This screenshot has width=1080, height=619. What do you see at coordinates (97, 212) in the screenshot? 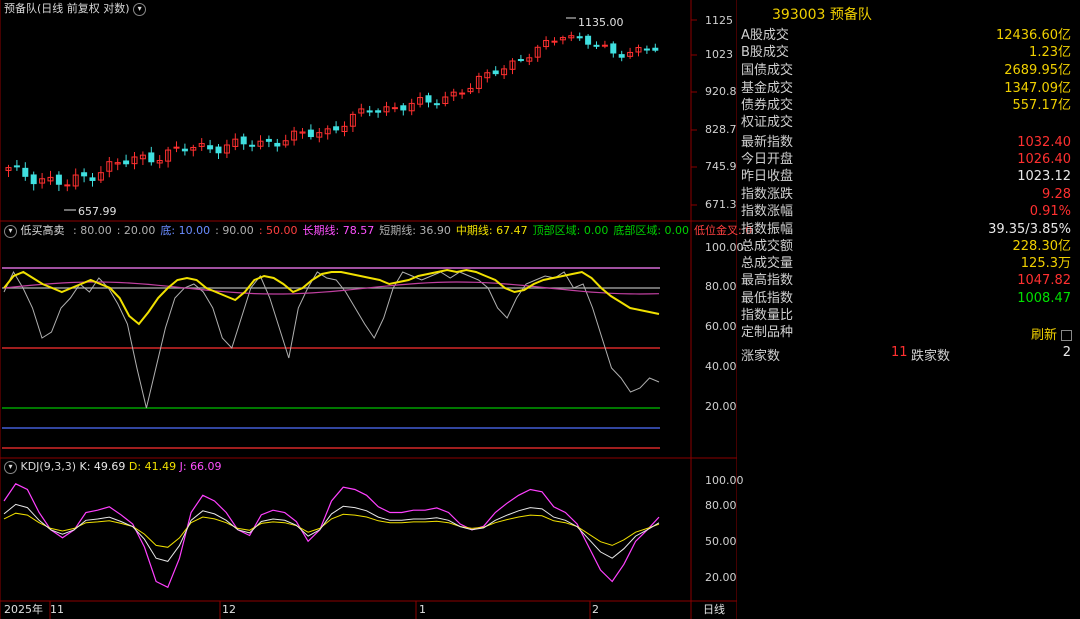
I see `low-annotation: 657.99` at bounding box center [97, 212].